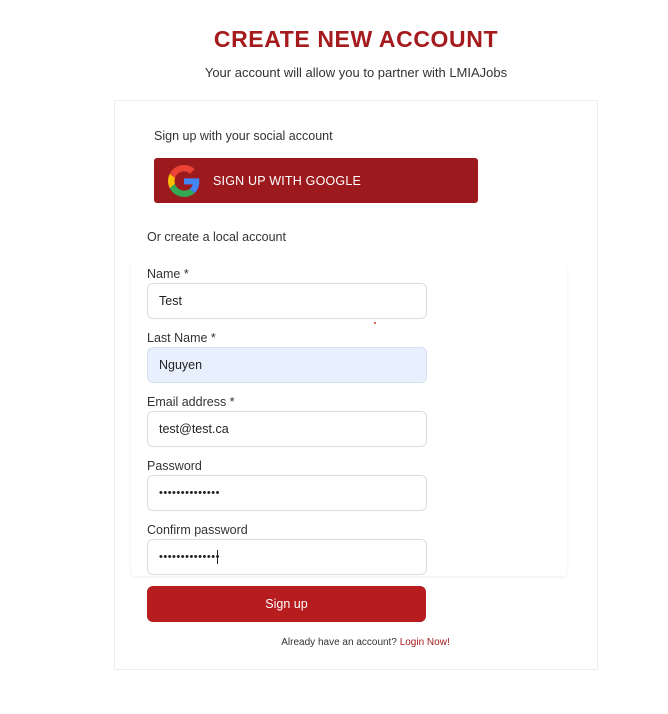 The image size is (668, 714). I want to click on password-label: Password, so click(174, 466).